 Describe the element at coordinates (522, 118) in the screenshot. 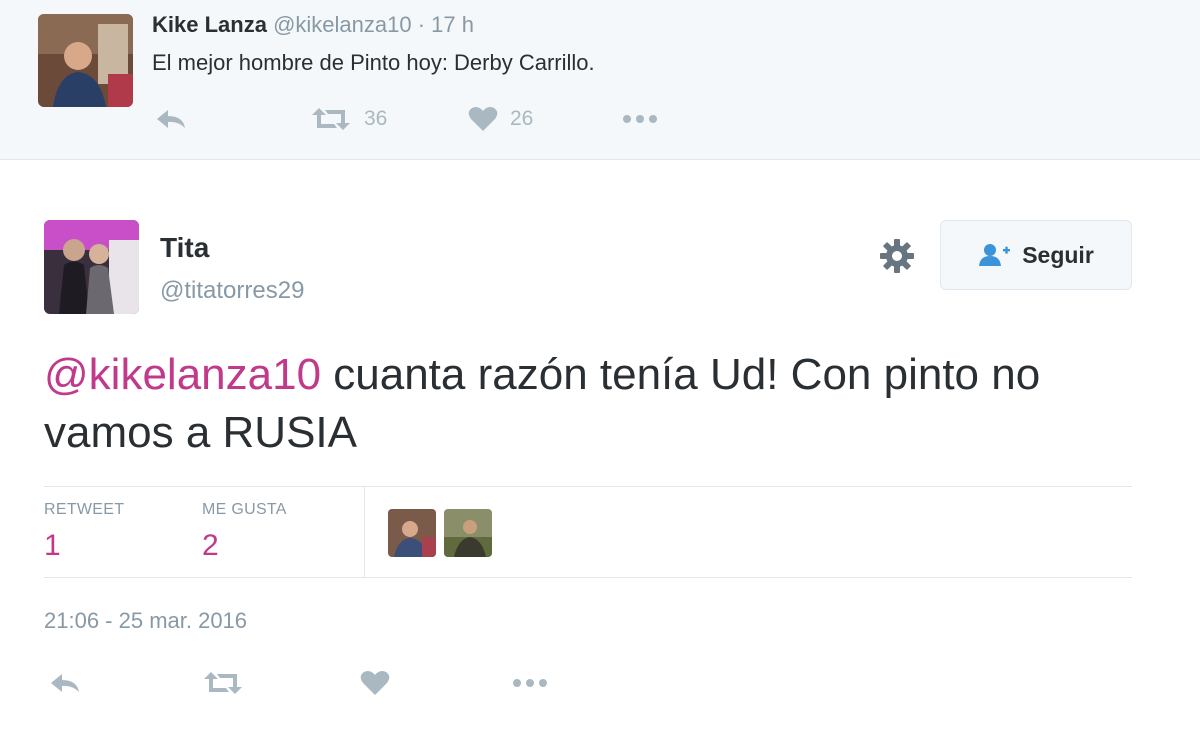

I see `parent-like-count: 26` at that location.